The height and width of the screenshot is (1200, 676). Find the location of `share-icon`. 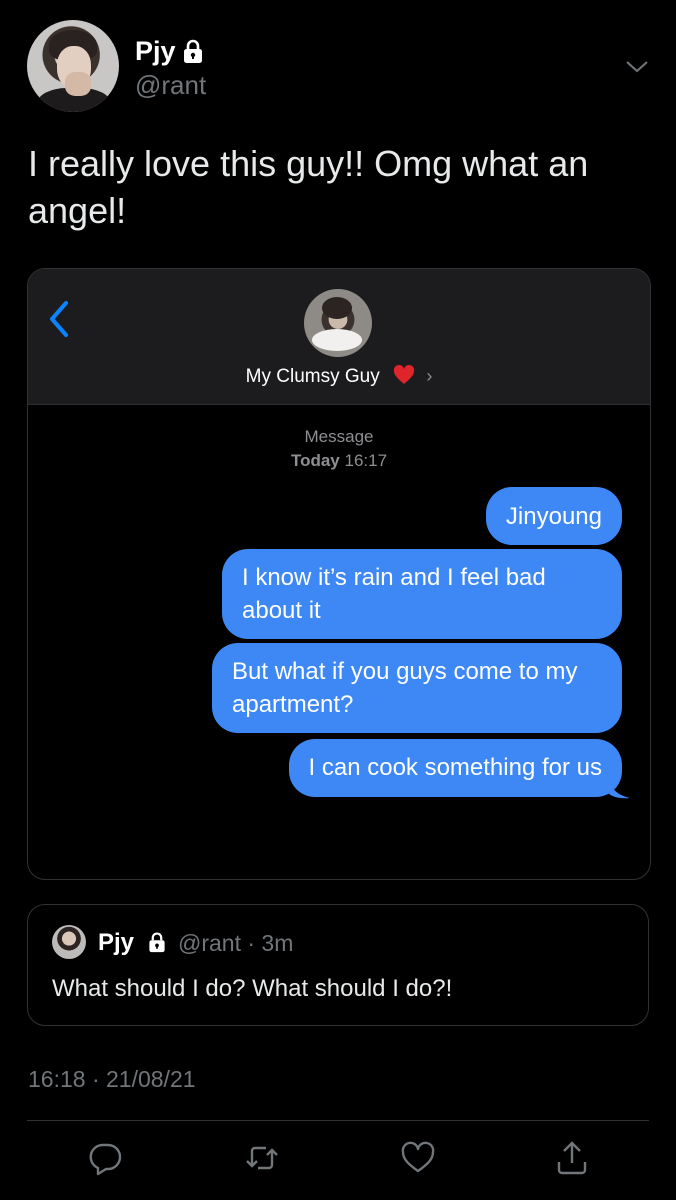

share-icon is located at coordinates (572, 1158).